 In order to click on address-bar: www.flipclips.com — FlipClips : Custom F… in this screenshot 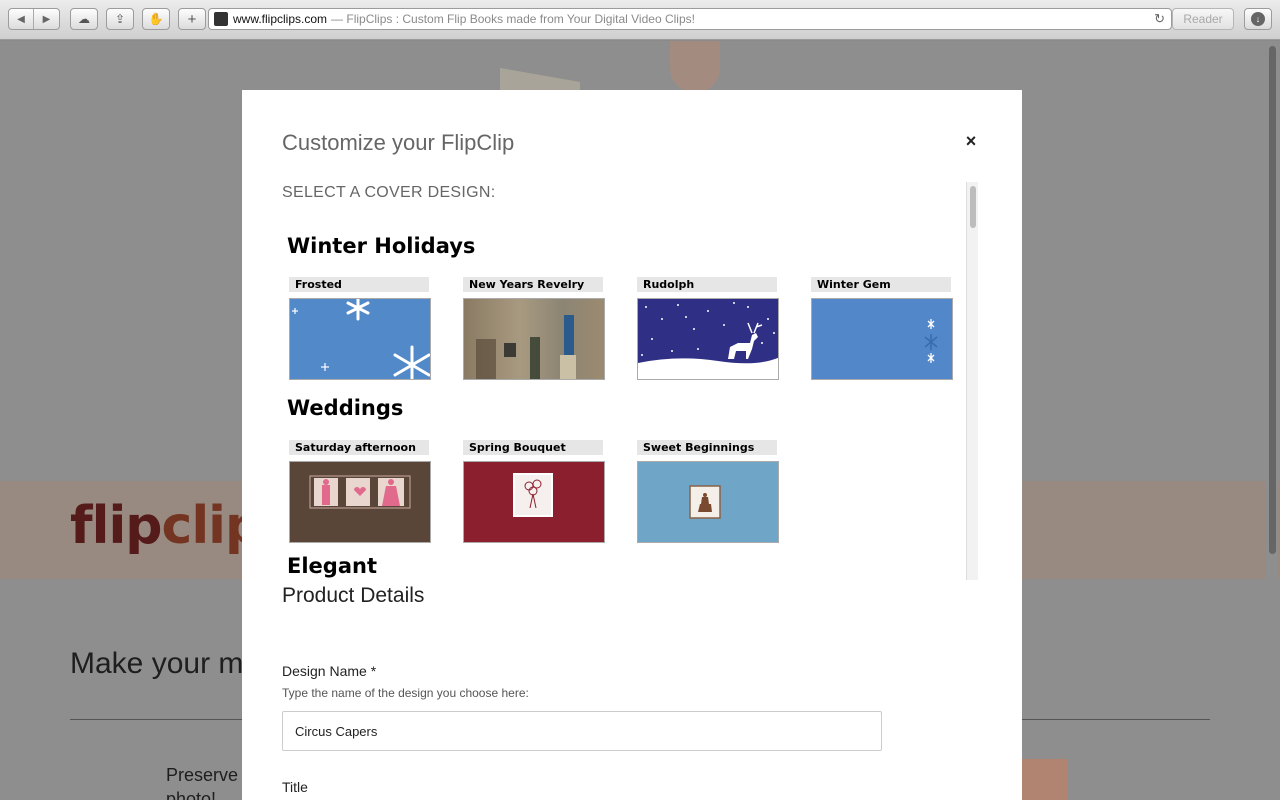, I will do `click(690, 19)`.